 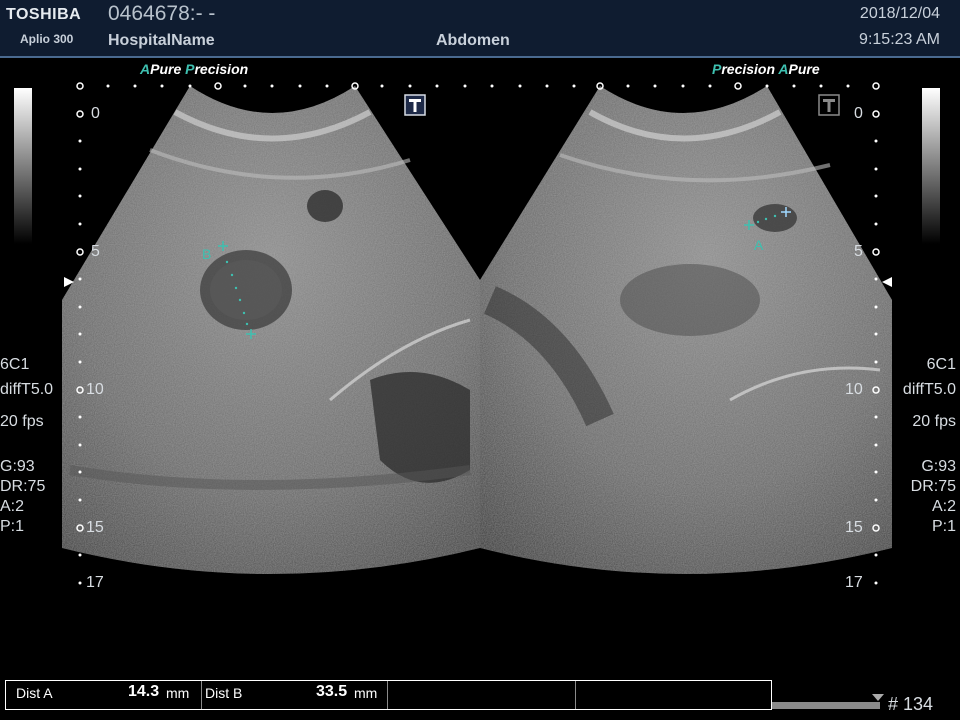 What do you see at coordinates (685, 86) in the screenshot?
I see `top-scale-right` at bounding box center [685, 86].